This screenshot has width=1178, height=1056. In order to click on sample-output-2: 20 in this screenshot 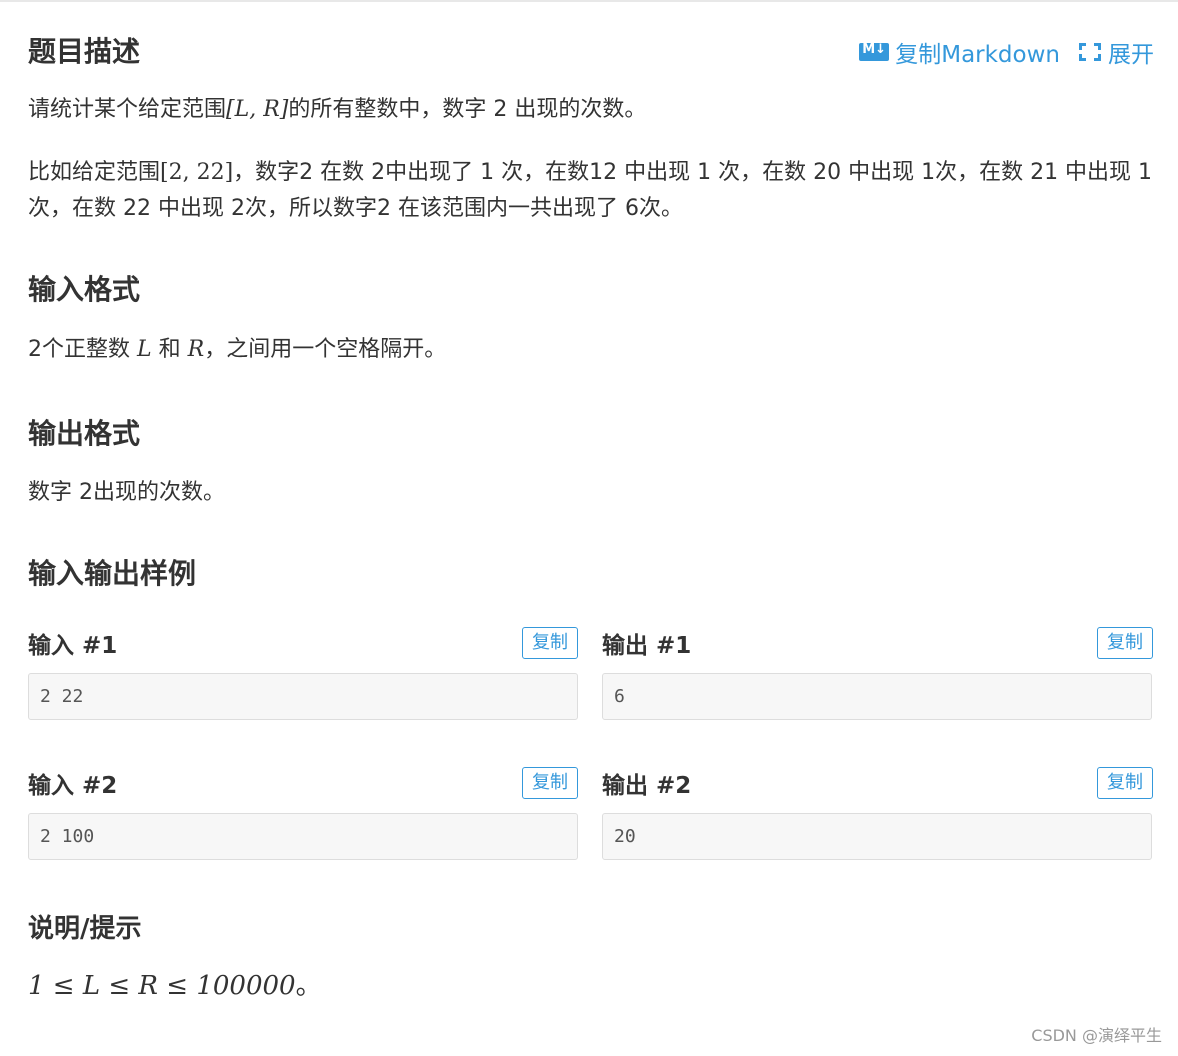, I will do `click(877, 836)`.